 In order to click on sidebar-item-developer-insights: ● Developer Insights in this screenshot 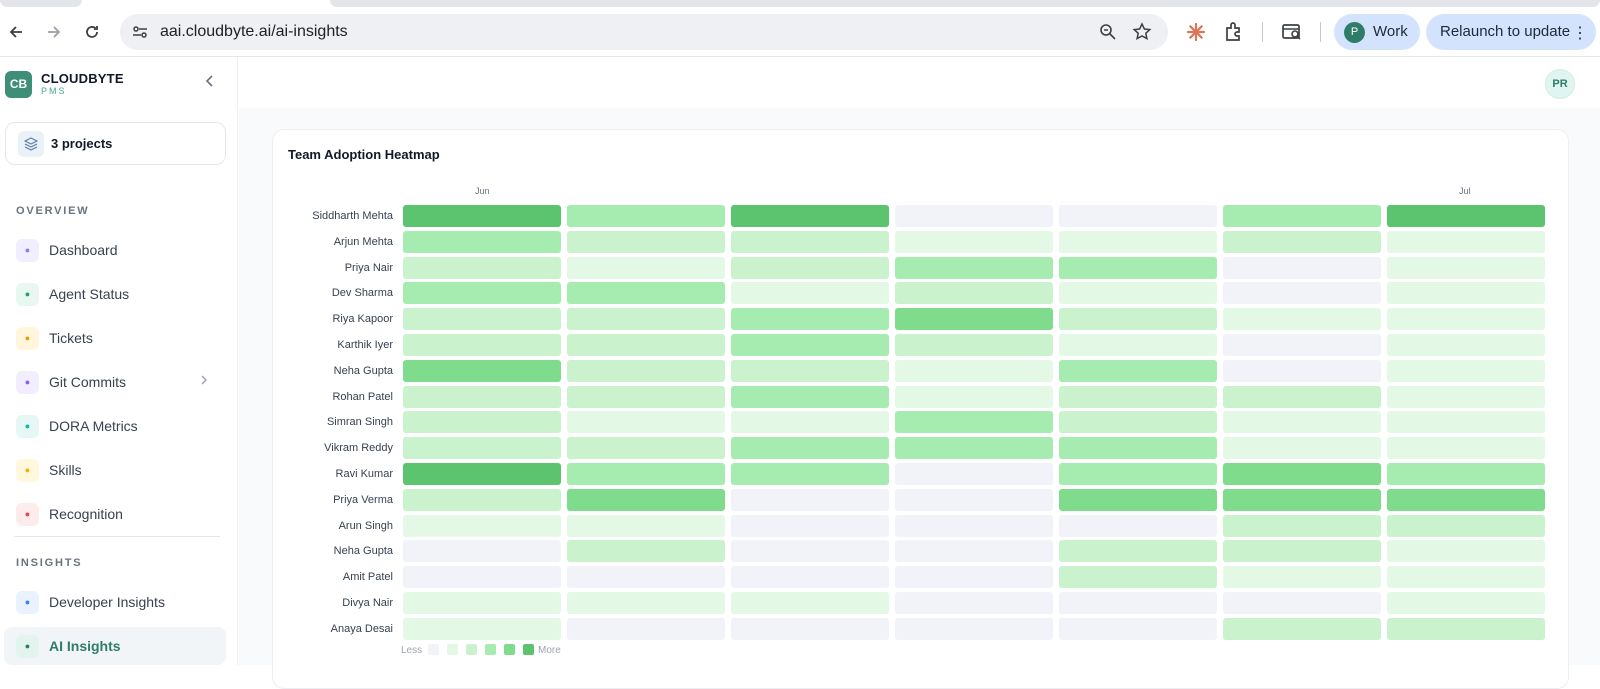, I will do `click(115, 602)`.